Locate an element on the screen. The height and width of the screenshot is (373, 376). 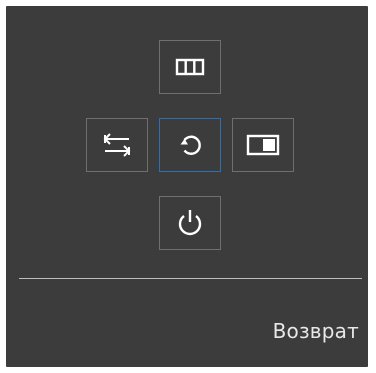
return-icon is located at coordinates (190, 145).